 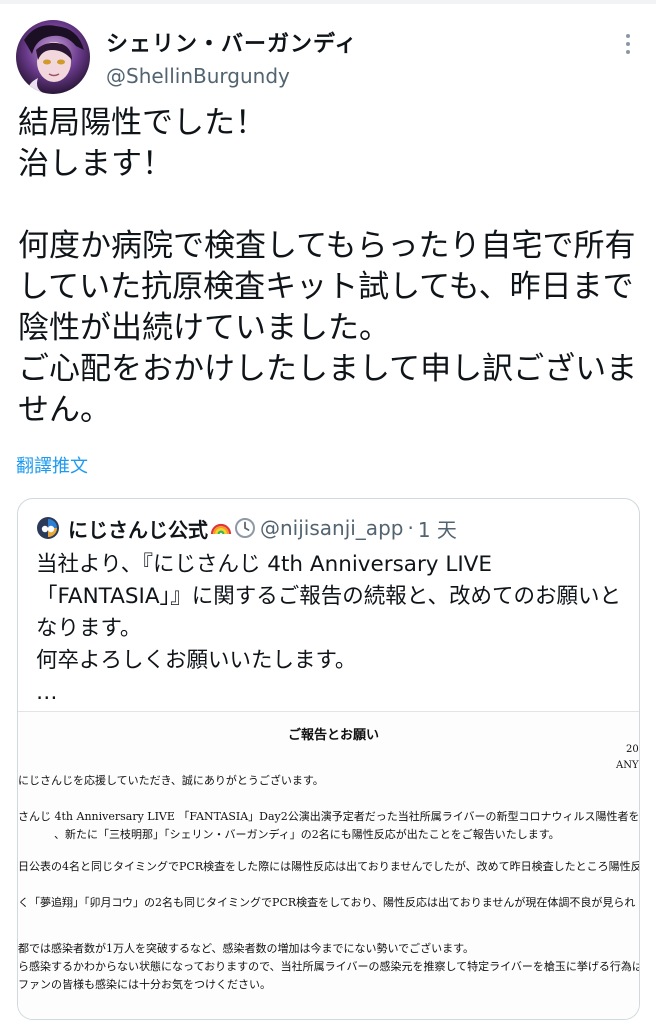 I want to click on translate-link: 翻譯推文, so click(x=52, y=465).